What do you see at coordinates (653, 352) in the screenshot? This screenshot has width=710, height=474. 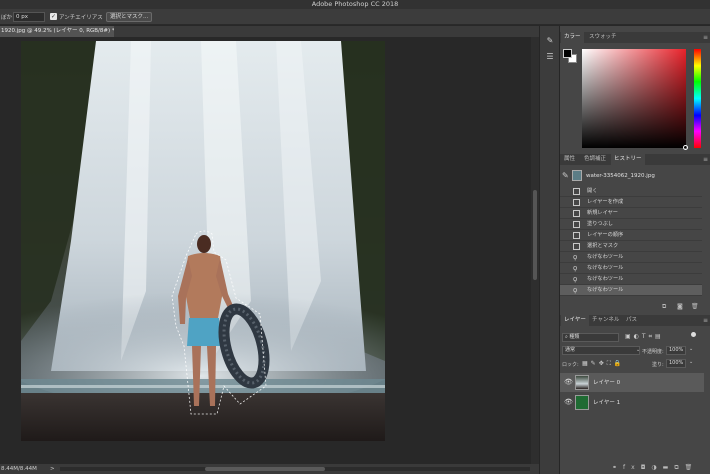 I see `opacity-label: 不透明度:` at bounding box center [653, 352].